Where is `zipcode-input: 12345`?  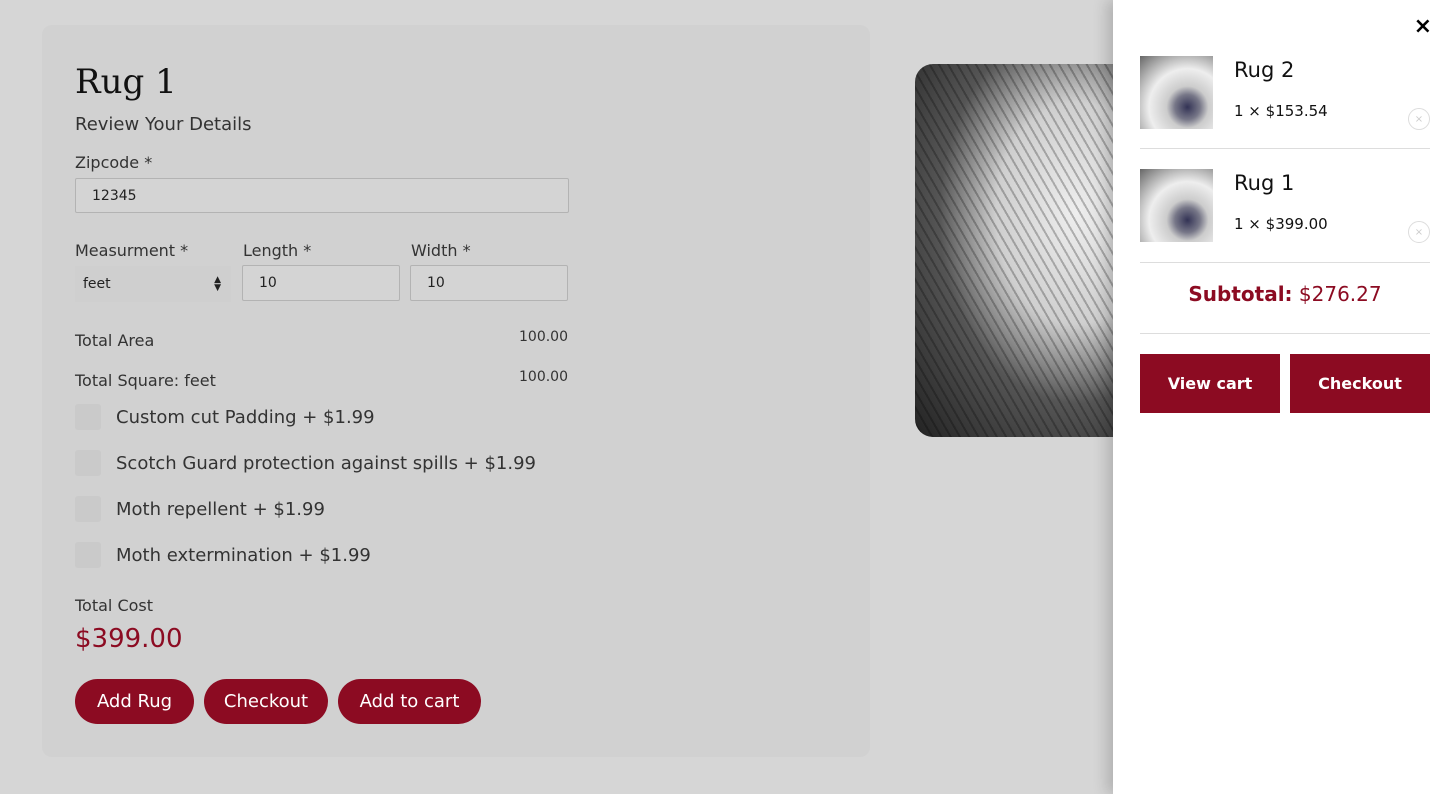
zipcode-input: 12345 is located at coordinates (322, 195).